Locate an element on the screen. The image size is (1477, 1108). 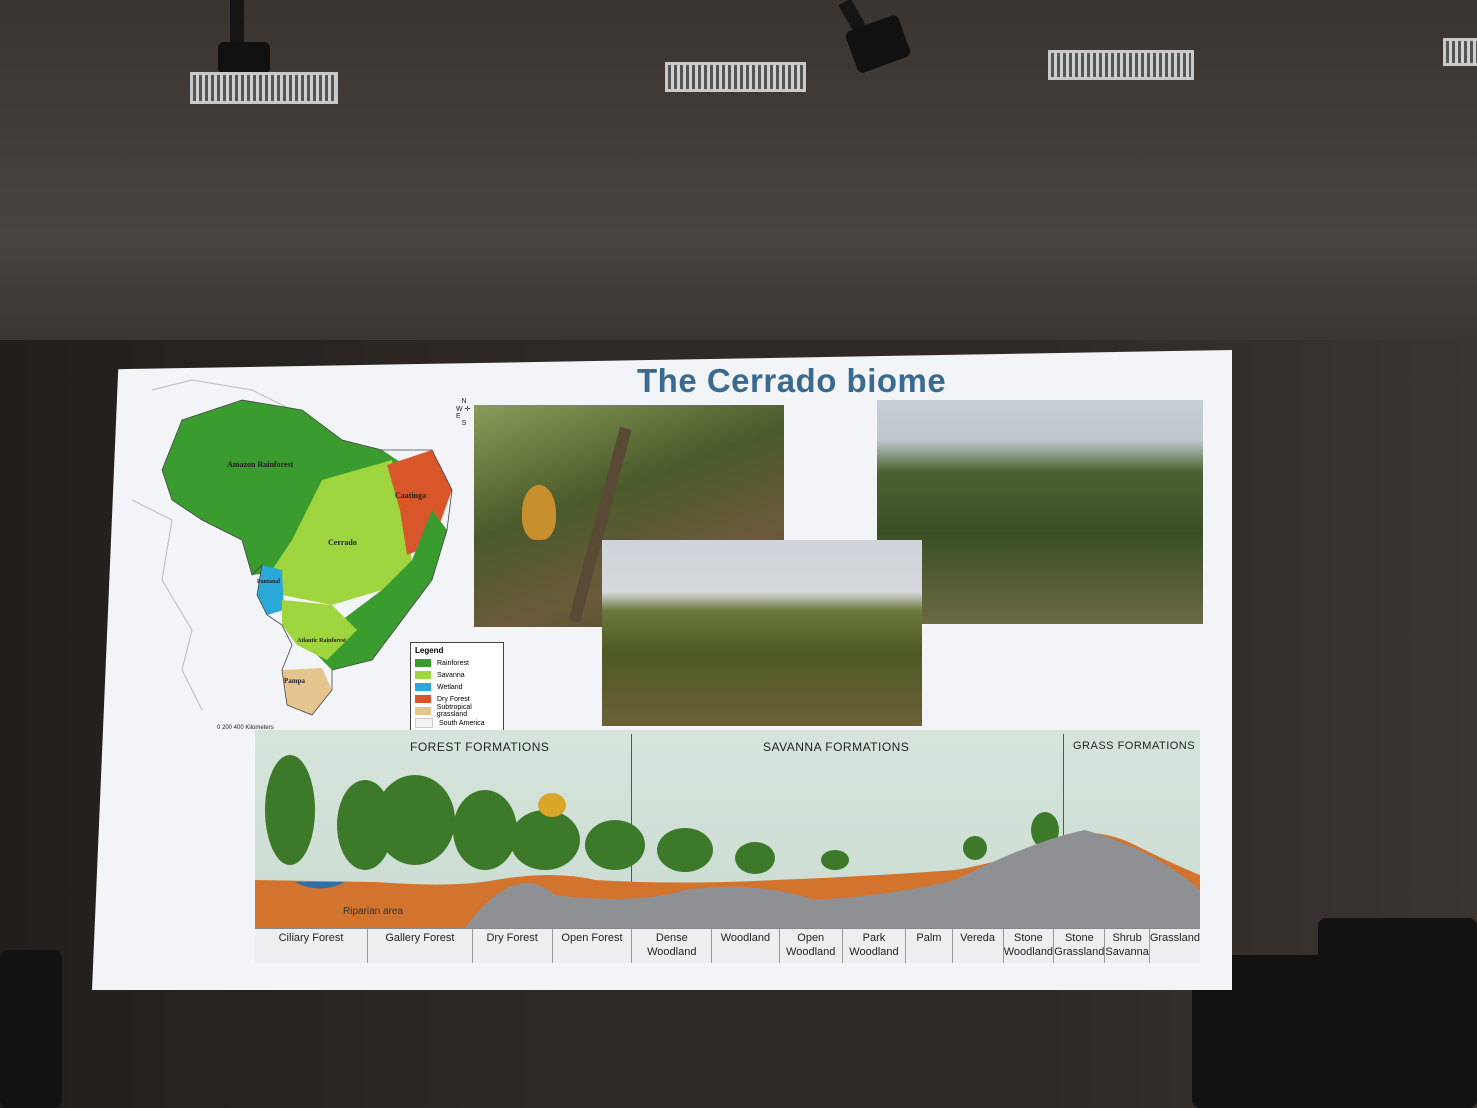
legend-item-label: Savanna is located at coordinates (451, 675).